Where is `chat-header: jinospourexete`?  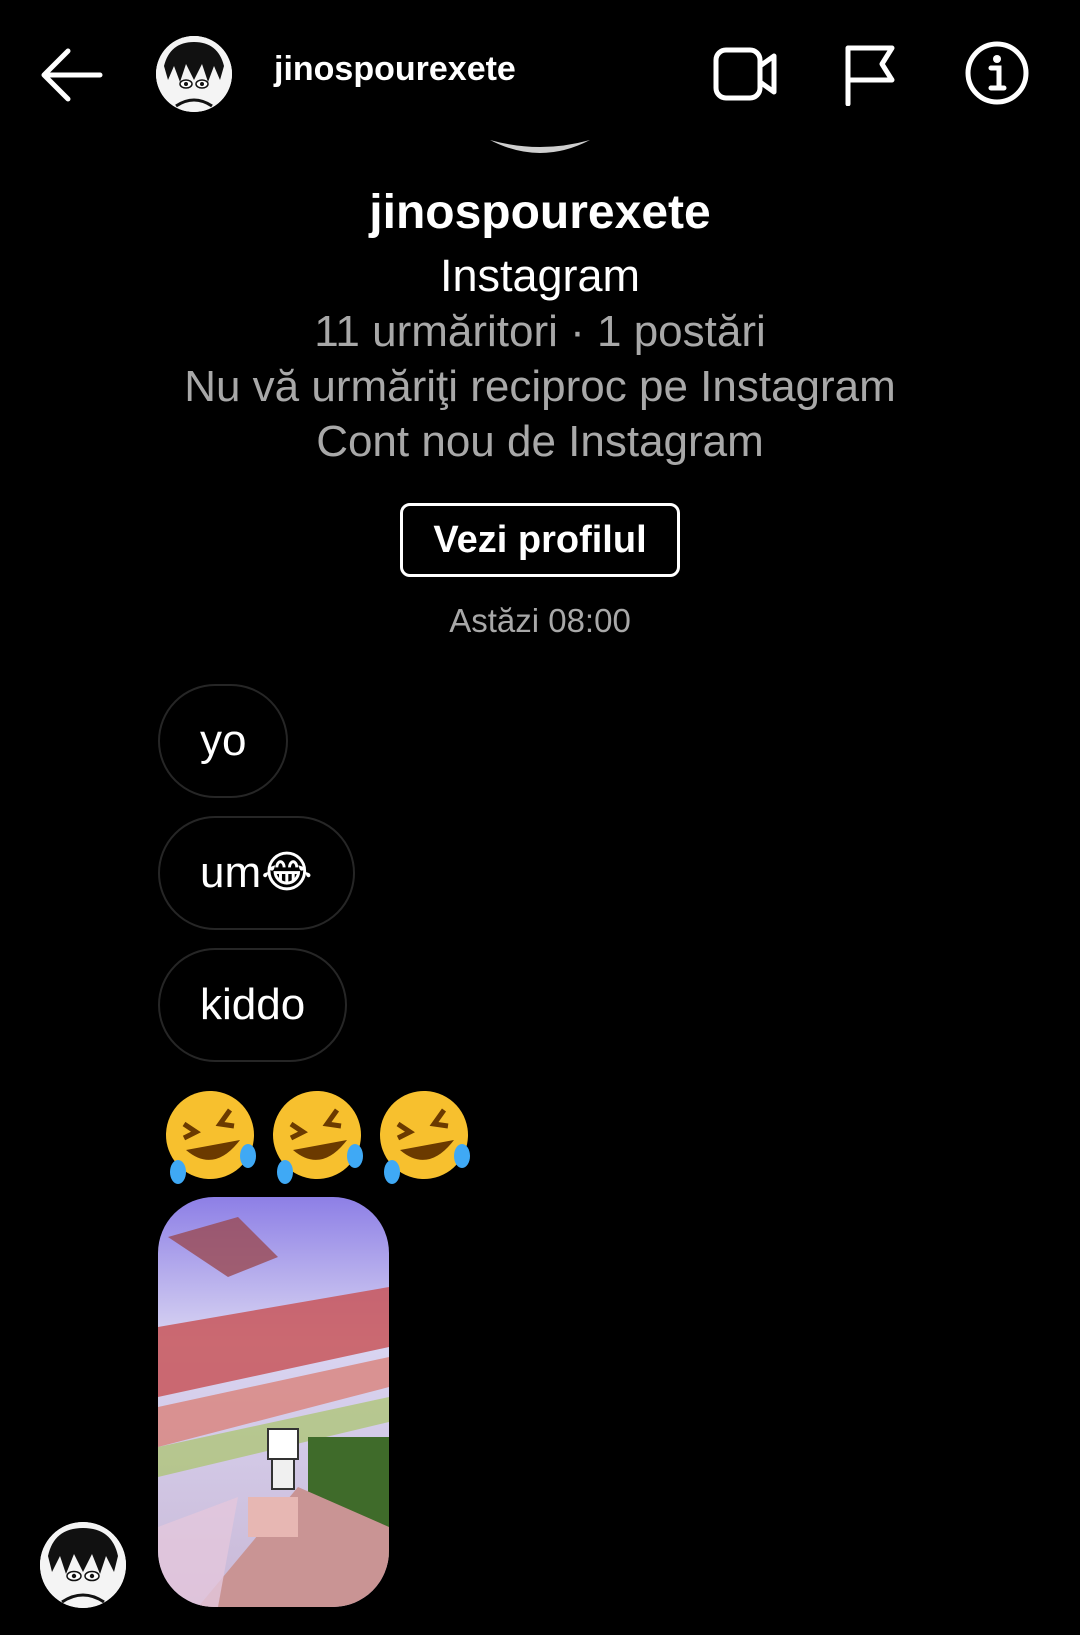
chat-header: jinospourexete is located at coordinates (540, 75).